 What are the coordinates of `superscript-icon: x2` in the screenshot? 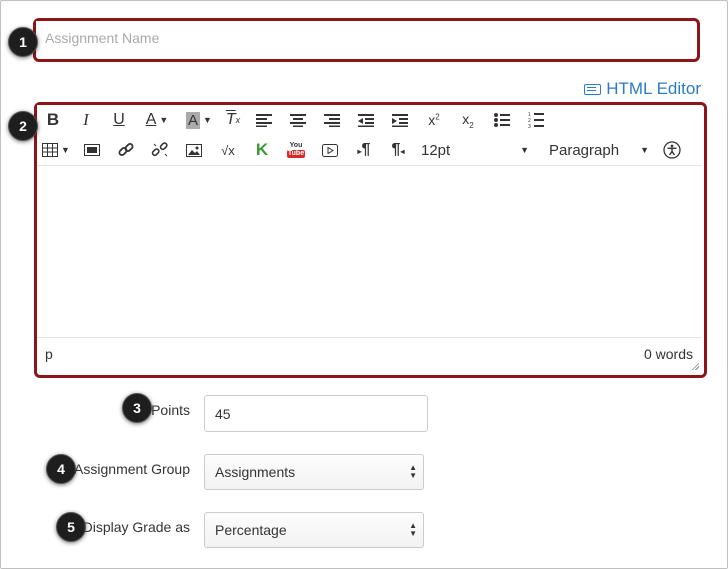 It's located at (434, 120).